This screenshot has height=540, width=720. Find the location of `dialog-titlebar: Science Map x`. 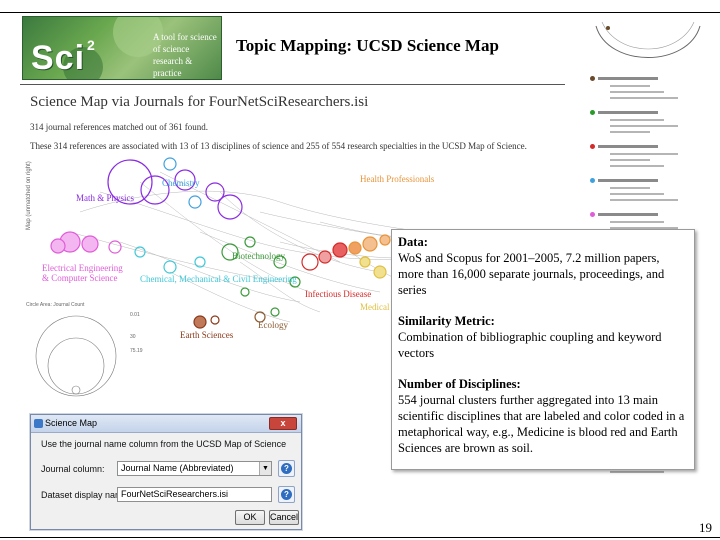

dialog-titlebar: Science Map x is located at coordinates (166, 424).